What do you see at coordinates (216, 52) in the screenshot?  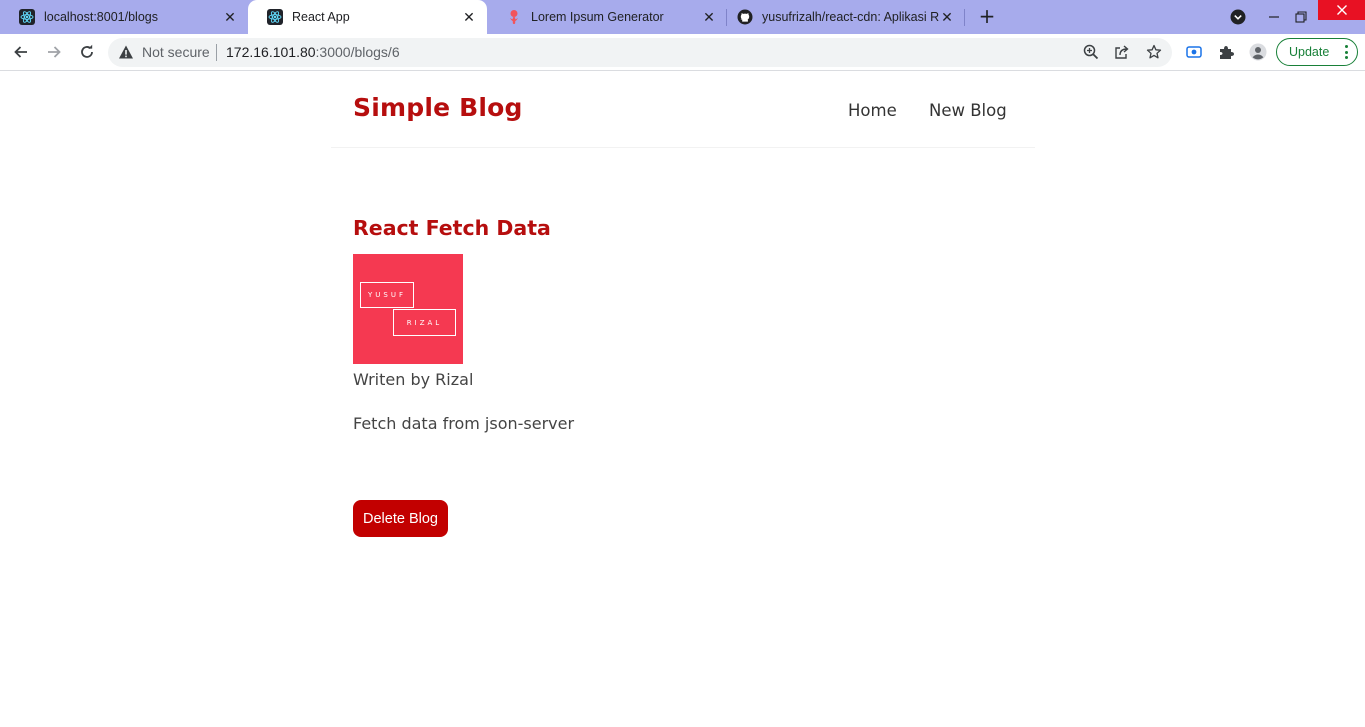 I see `address-divider` at bounding box center [216, 52].